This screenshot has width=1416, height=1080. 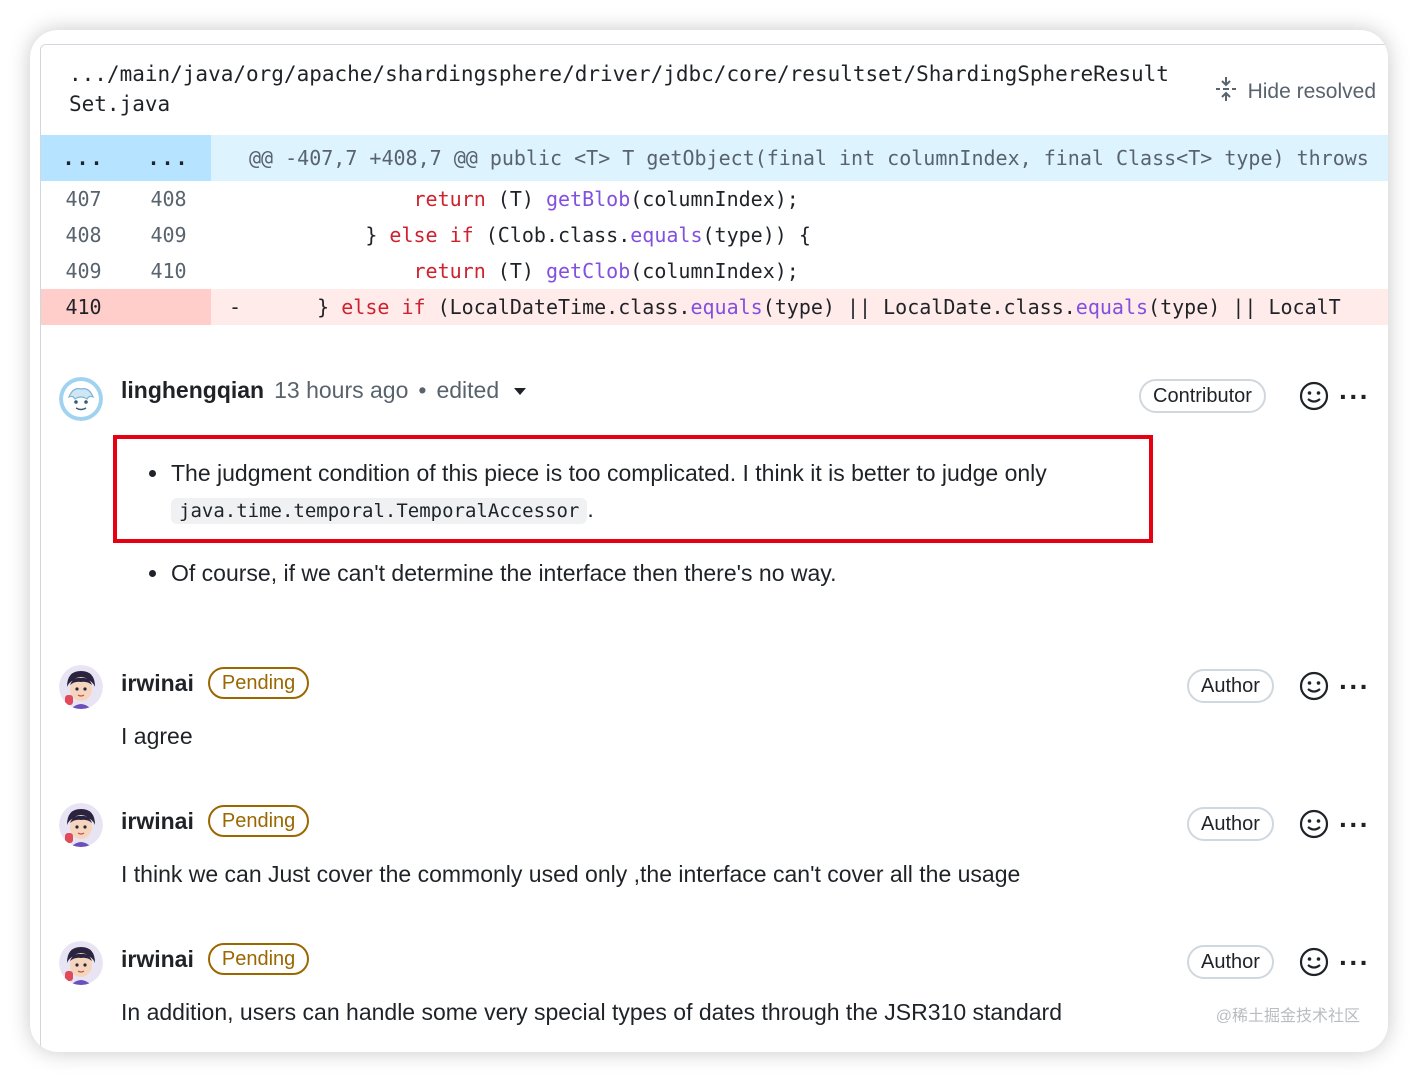 I want to click on code-token: (LocalDateTime.class., so click(x=558, y=307).